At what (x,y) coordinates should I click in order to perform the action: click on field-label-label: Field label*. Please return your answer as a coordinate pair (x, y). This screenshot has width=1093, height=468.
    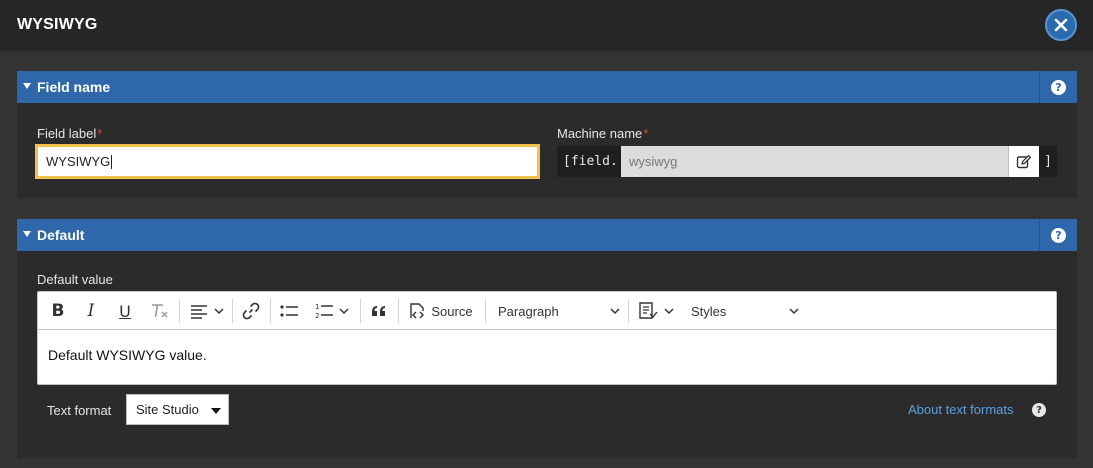
    Looking at the image, I should click on (70, 133).